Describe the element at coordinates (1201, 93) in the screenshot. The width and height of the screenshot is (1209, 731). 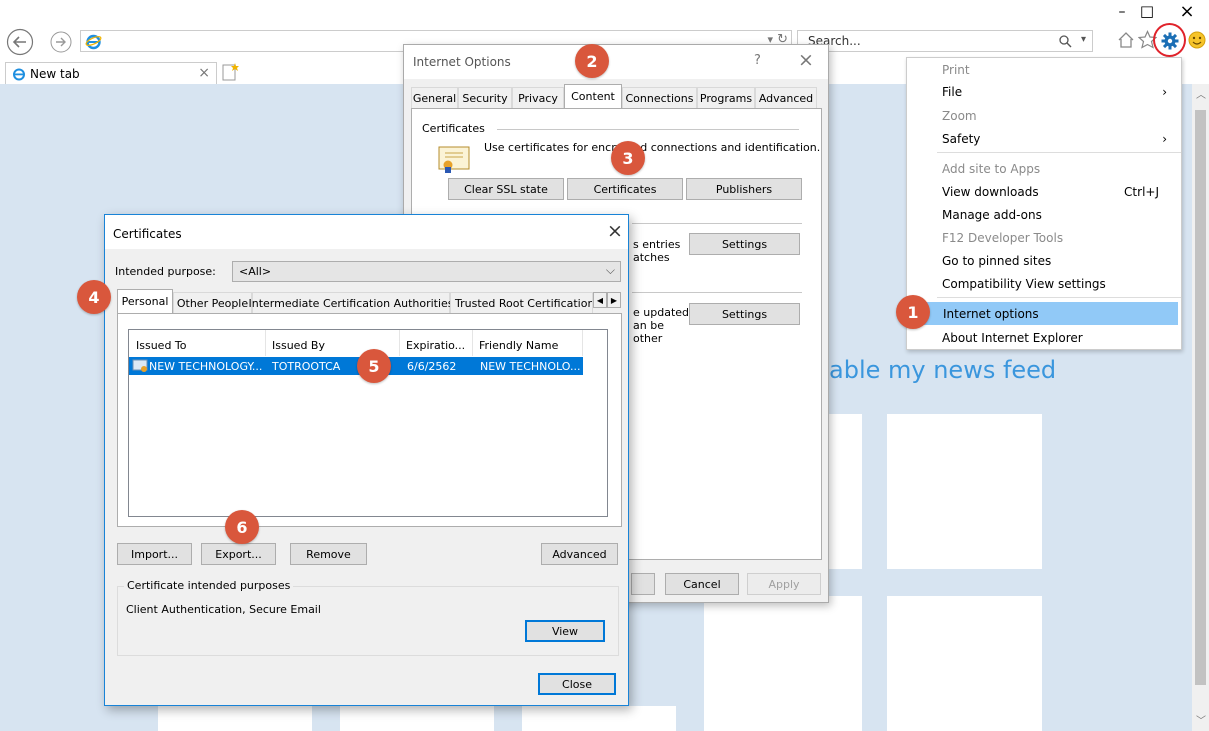
I see `scroll-up-arrow: ︿` at that location.